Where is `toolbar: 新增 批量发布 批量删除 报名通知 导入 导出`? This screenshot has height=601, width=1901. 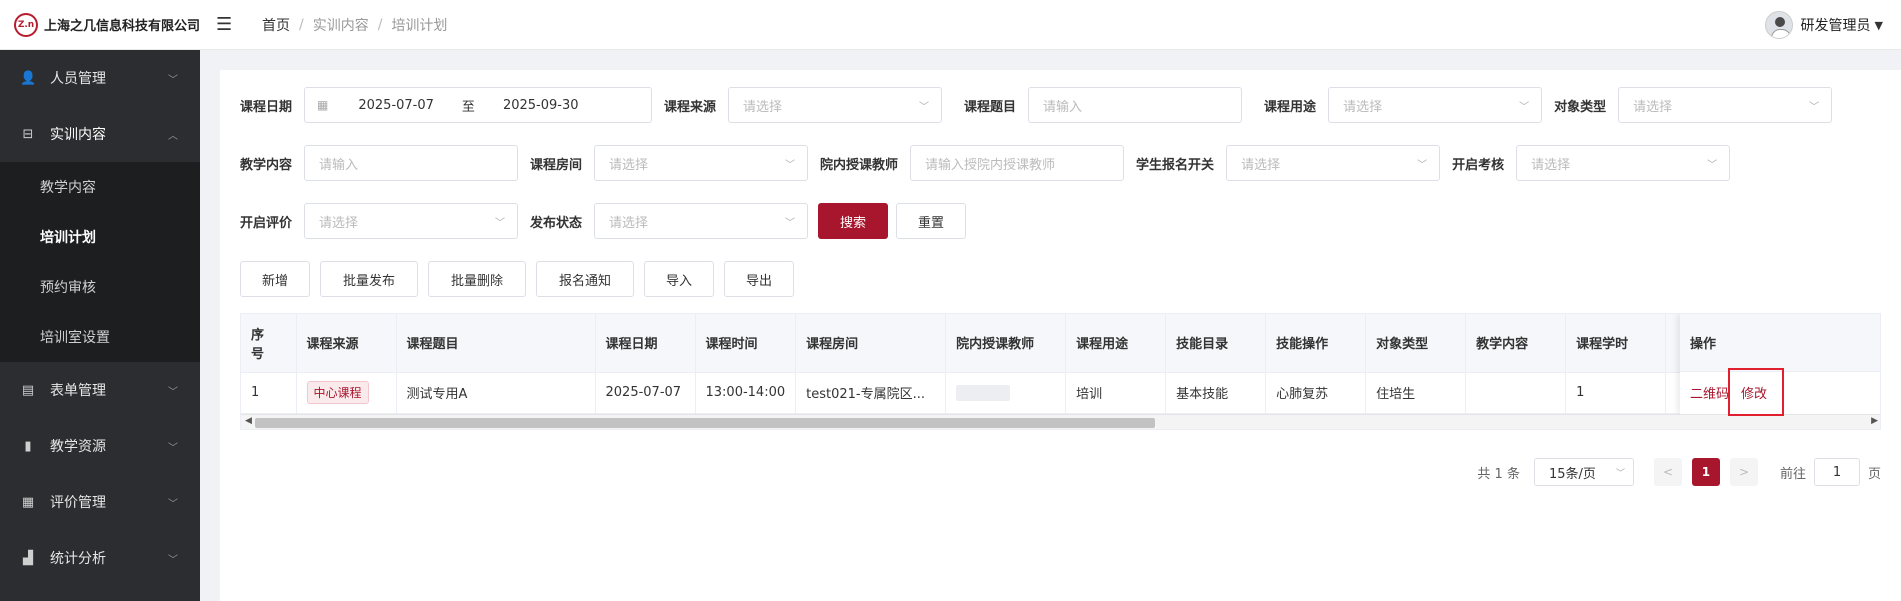
toolbar: 新增 批量发布 批量删除 报名通知 导入 导出 is located at coordinates (517, 279).